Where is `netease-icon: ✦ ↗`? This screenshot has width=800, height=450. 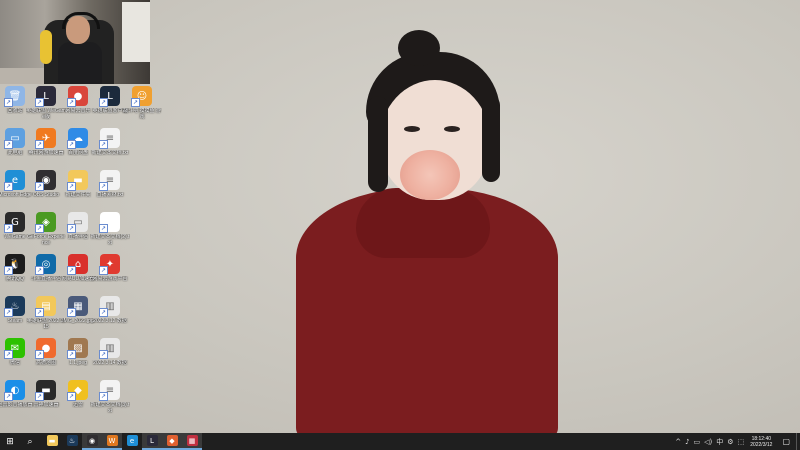
netease-icon: ✦ ↗ is located at coordinates (109, 264).